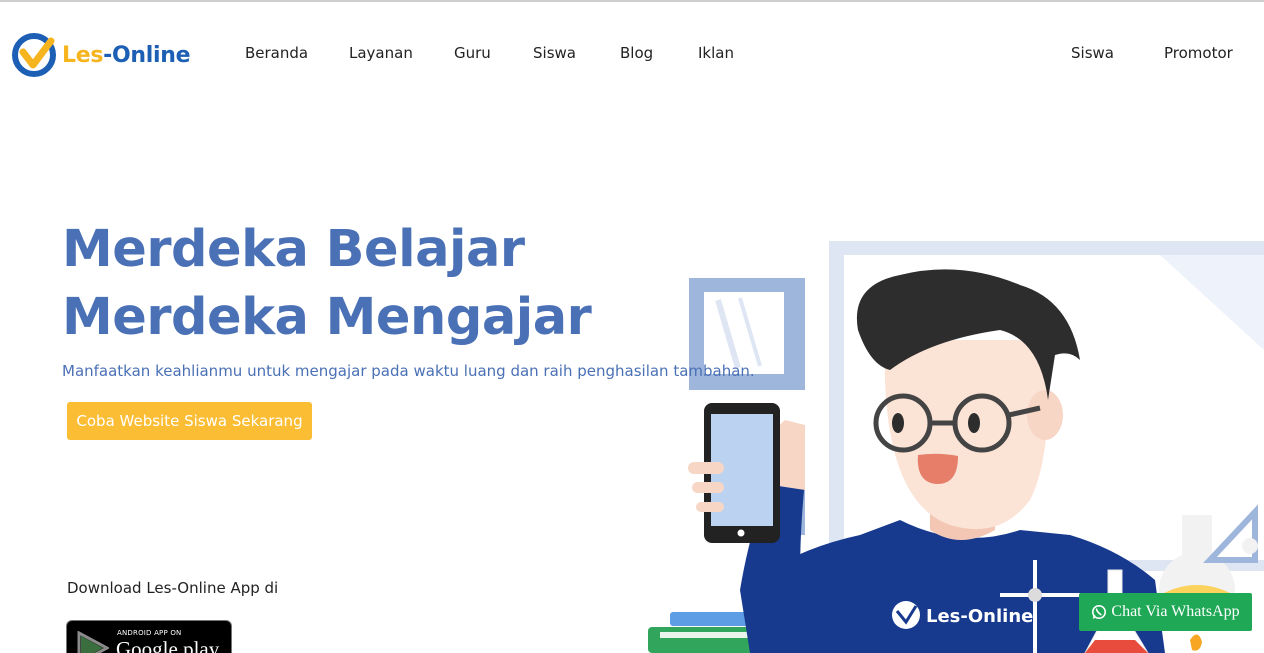 The width and height of the screenshot is (1264, 653). I want to click on shirt-logo-text: Les-Online, so click(979, 616).